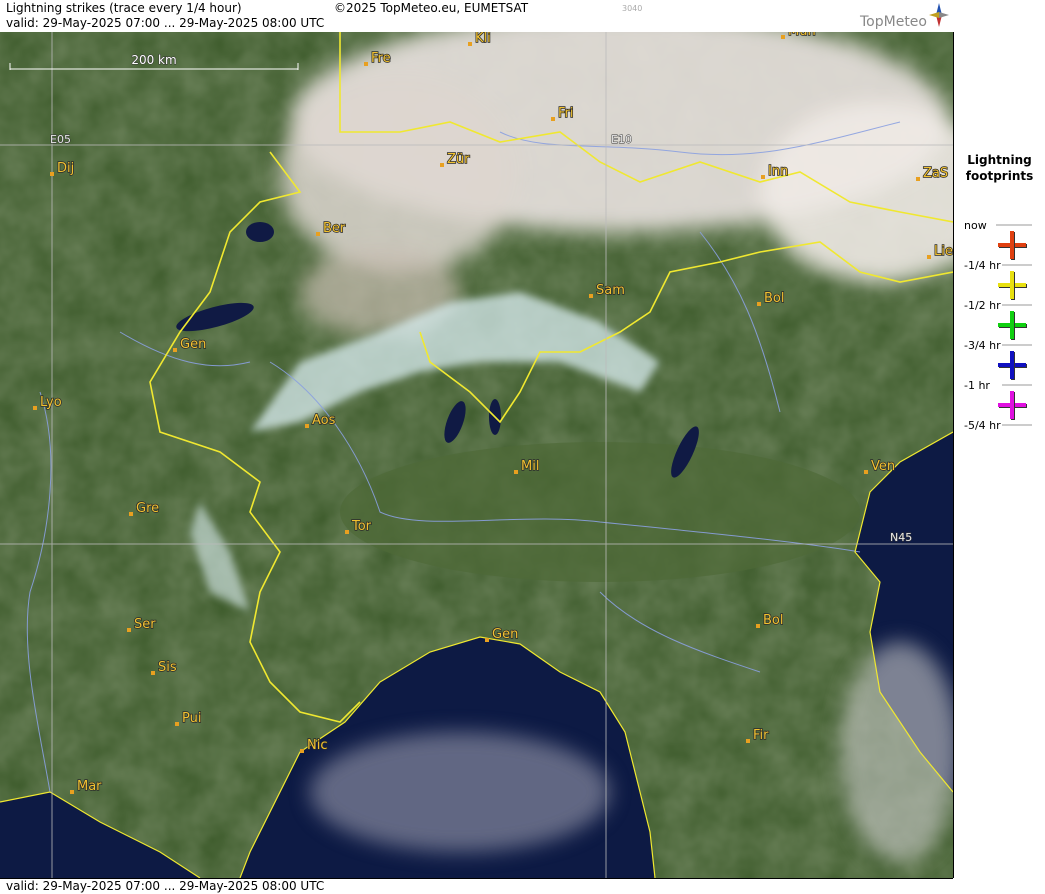  What do you see at coordinates (60, 139) in the screenshot?
I see `grid-label-e05: E05` at bounding box center [60, 139].